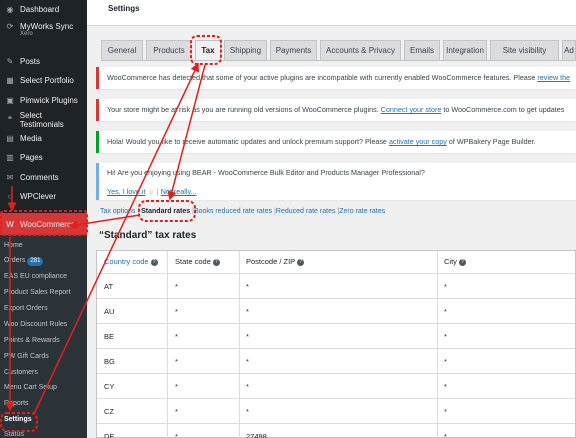 The image size is (576, 438). What do you see at coordinates (233, 211) in the screenshot?
I see `subnav-books-reduced-rate-rates: Books reduced rate rates` at bounding box center [233, 211].